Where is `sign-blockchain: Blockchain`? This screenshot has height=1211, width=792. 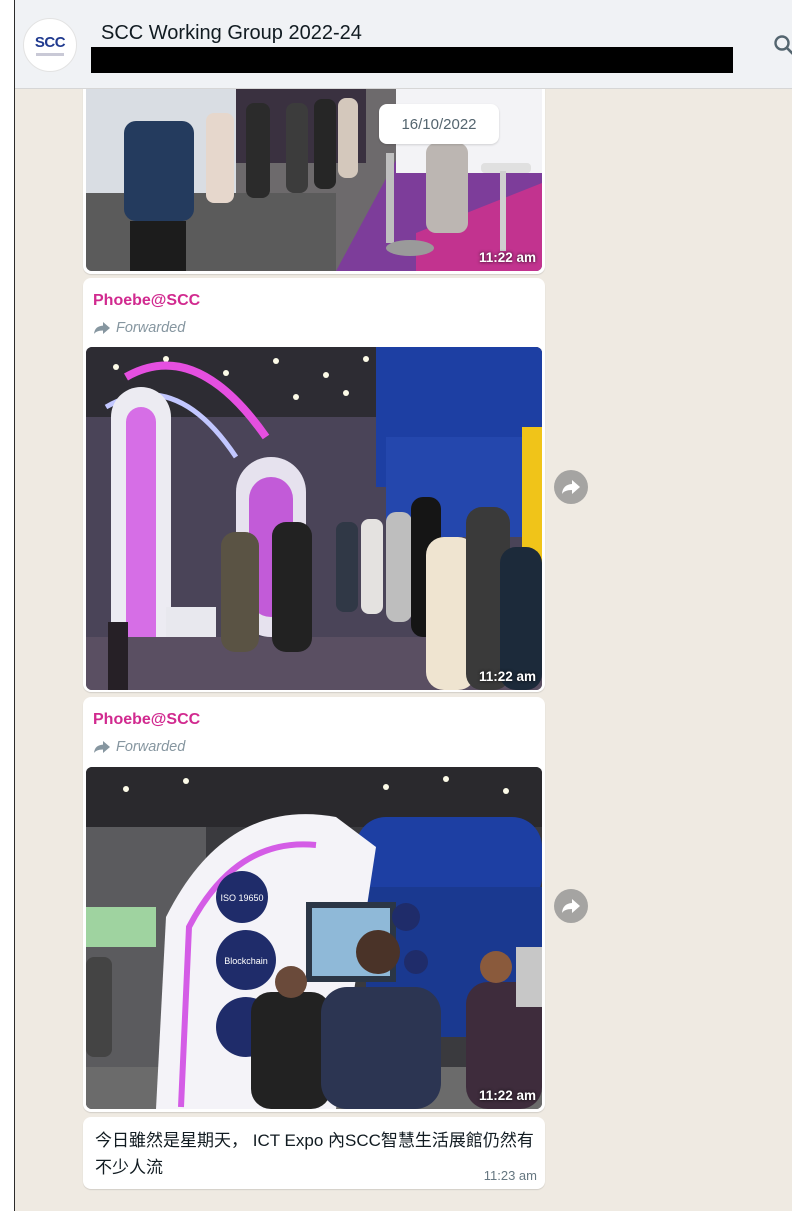 sign-blockchain: Blockchain is located at coordinates (246, 961).